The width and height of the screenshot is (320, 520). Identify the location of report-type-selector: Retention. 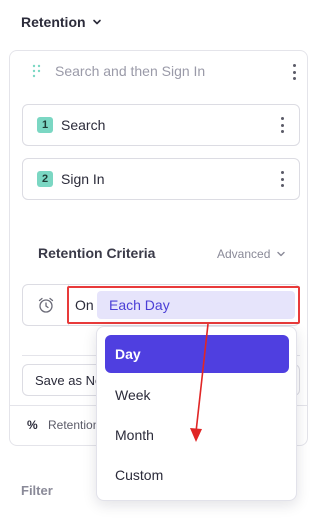
(61, 22).